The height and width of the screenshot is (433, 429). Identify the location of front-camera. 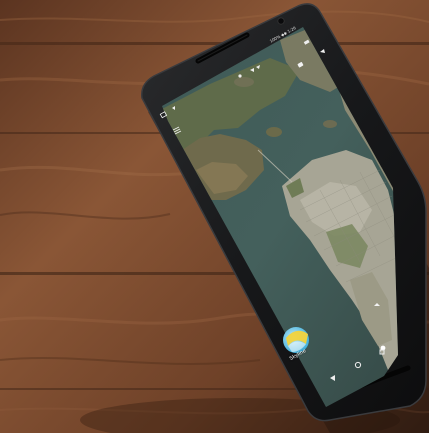
(281, 21).